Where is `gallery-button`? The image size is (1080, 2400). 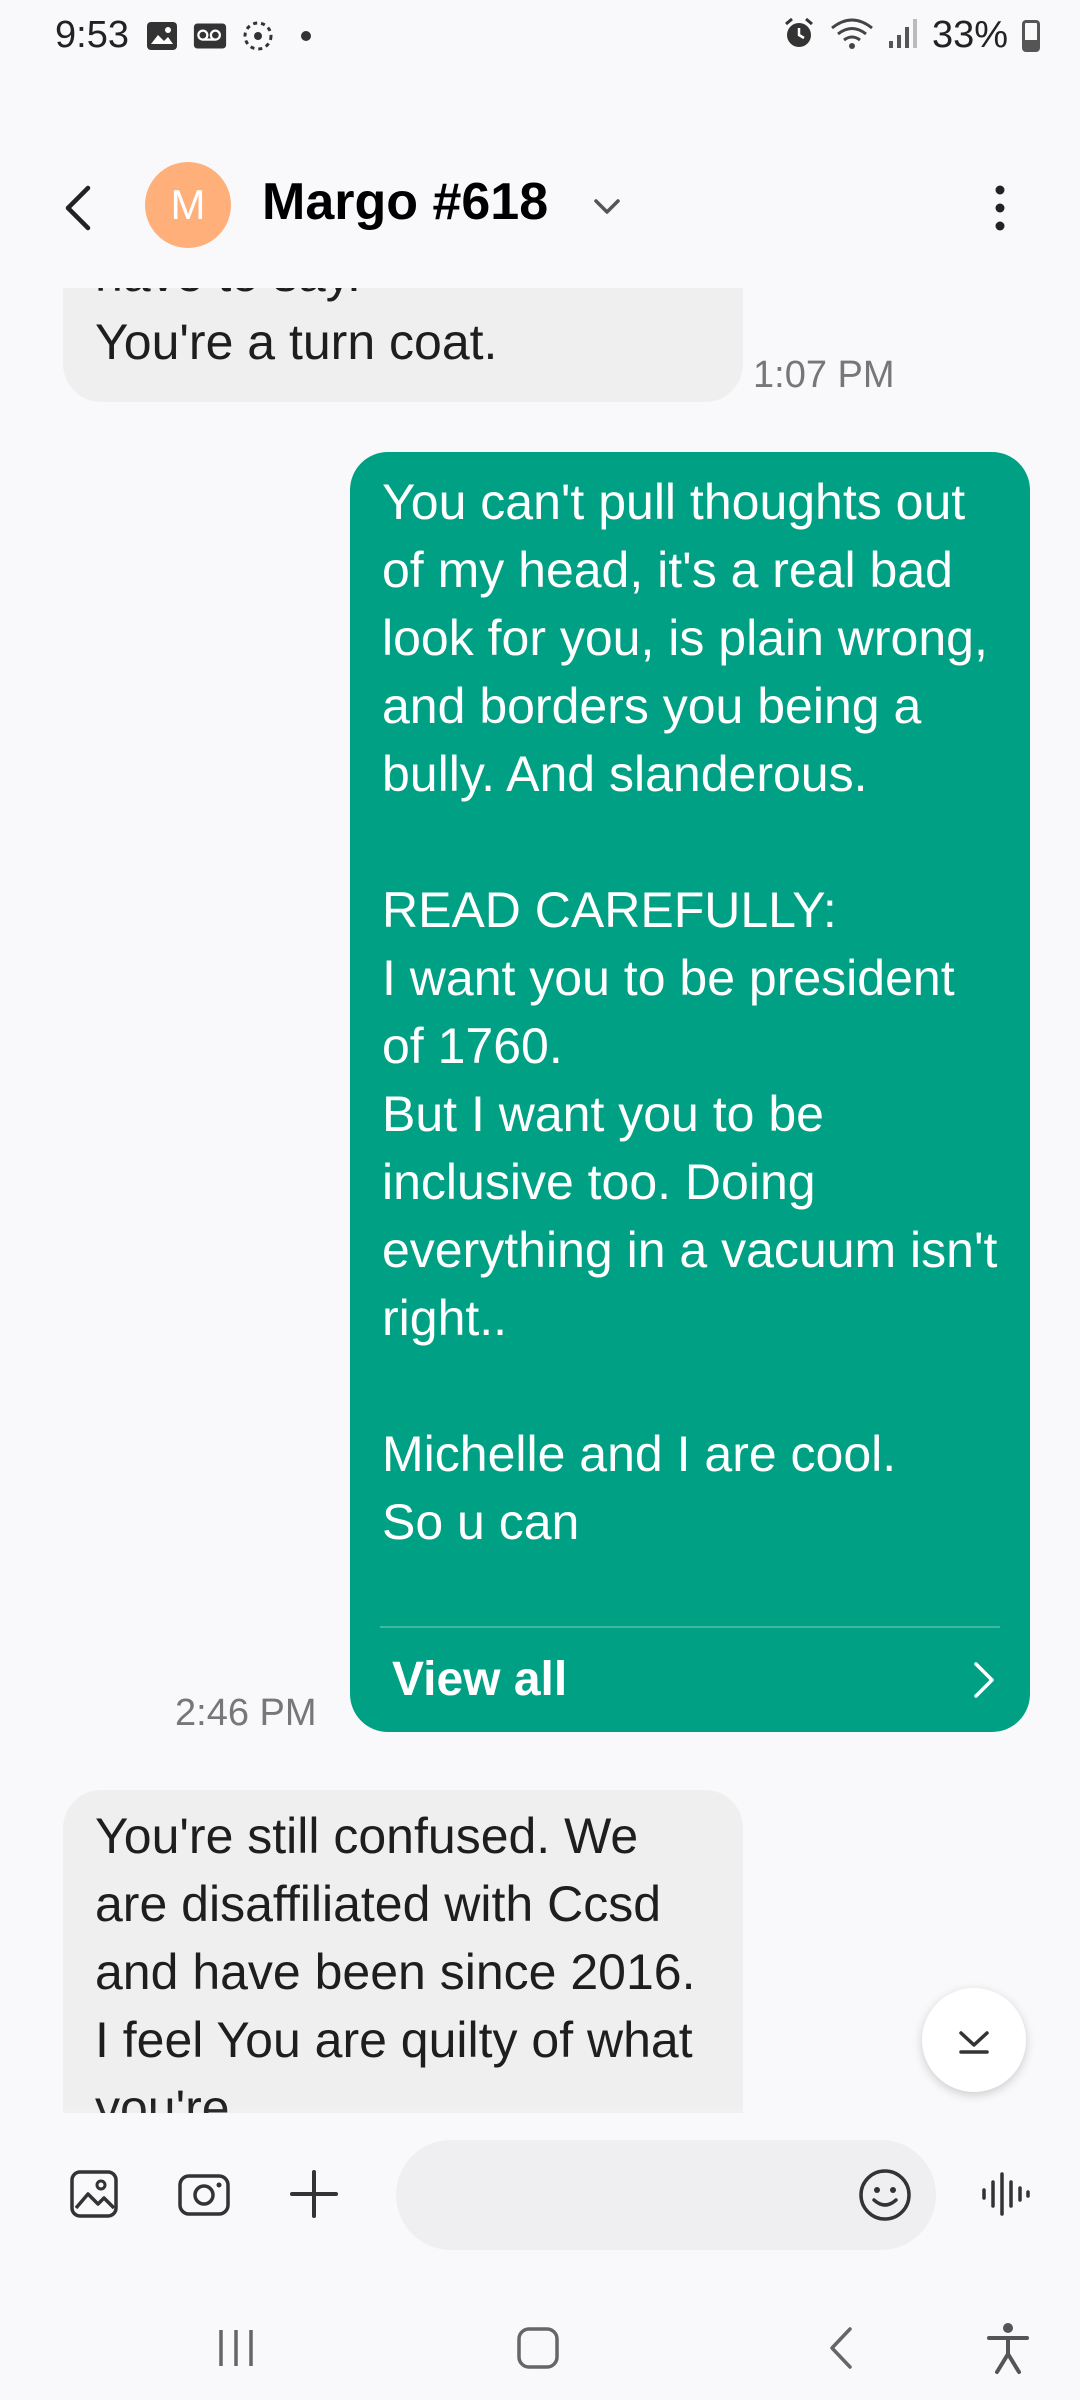
gallery-button is located at coordinates (94, 2194).